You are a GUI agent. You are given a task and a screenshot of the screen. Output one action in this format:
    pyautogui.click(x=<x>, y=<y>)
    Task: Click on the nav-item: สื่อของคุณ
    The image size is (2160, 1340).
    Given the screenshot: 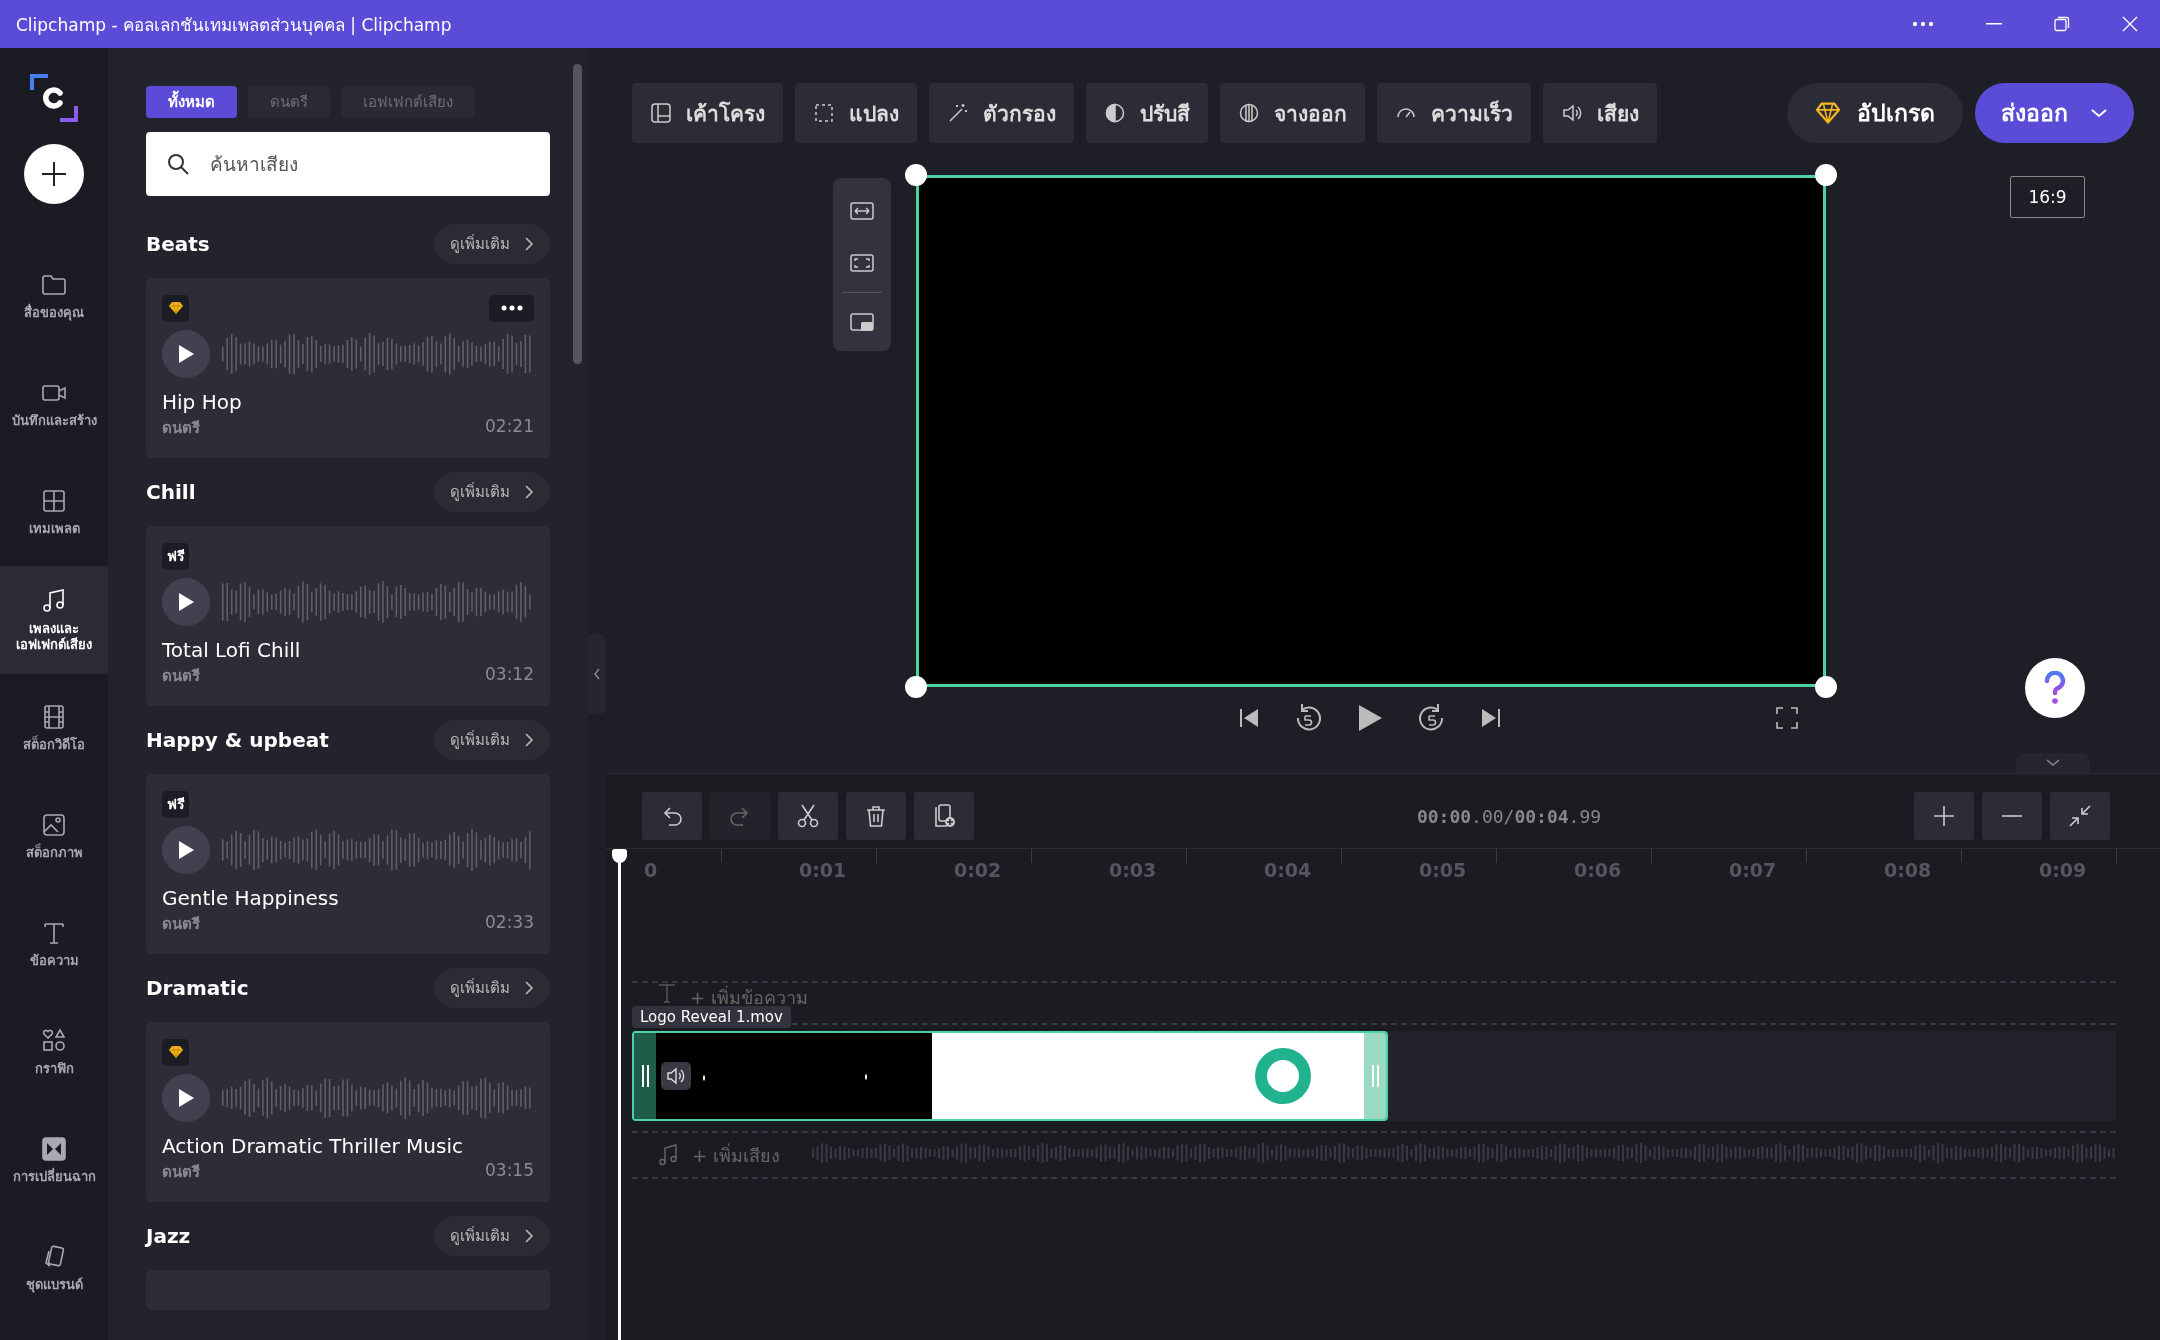 What is the action you would take?
    pyautogui.click(x=54, y=296)
    